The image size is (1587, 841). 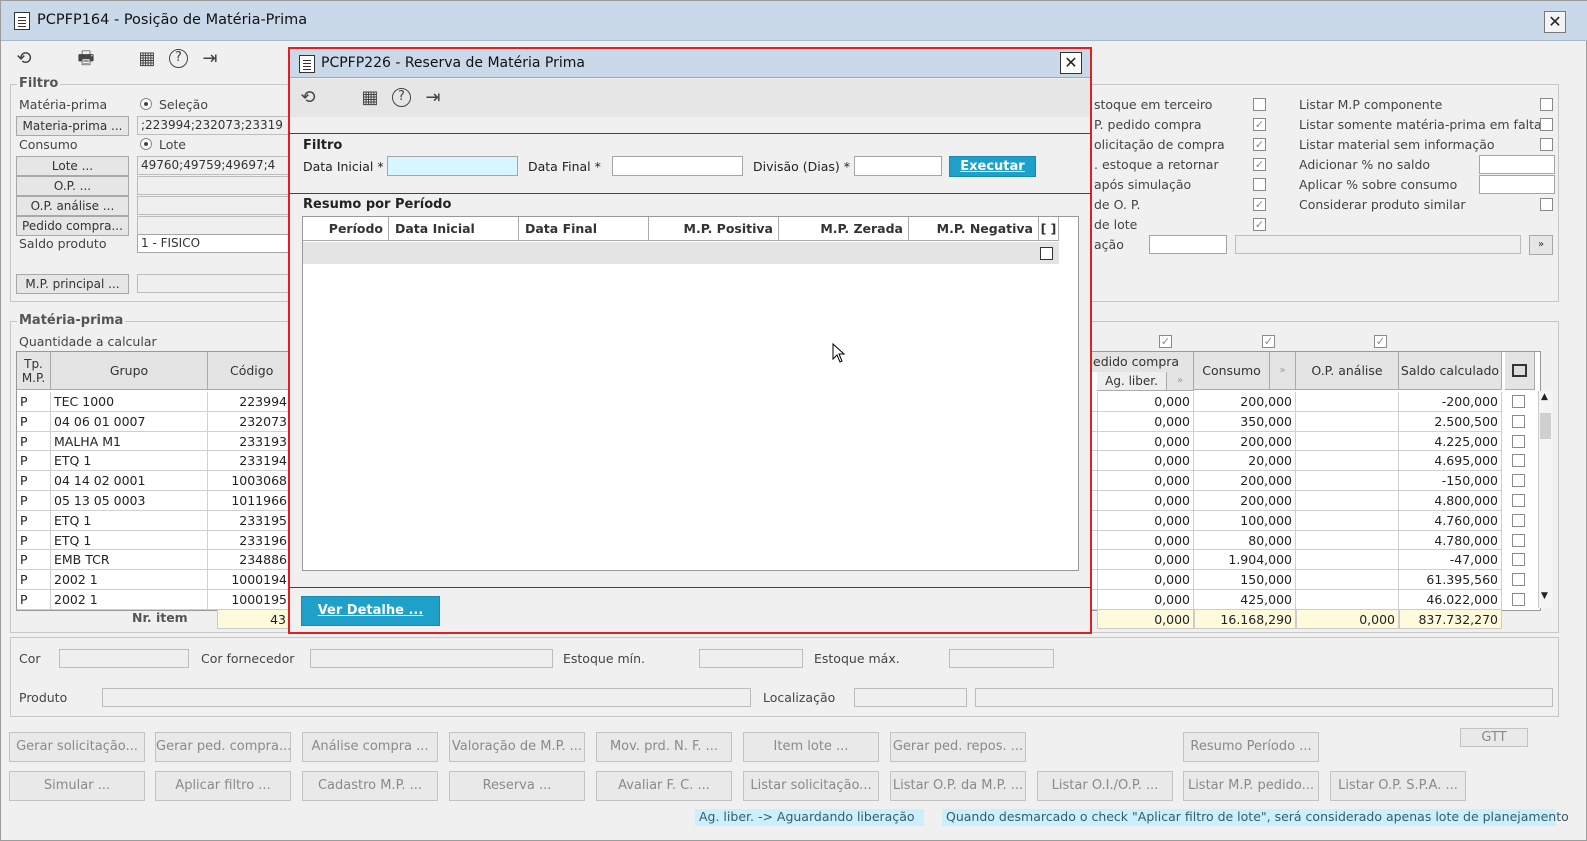 What do you see at coordinates (129, 402) in the screenshot?
I see `row-grupo: TEC 1000` at bounding box center [129, 402].